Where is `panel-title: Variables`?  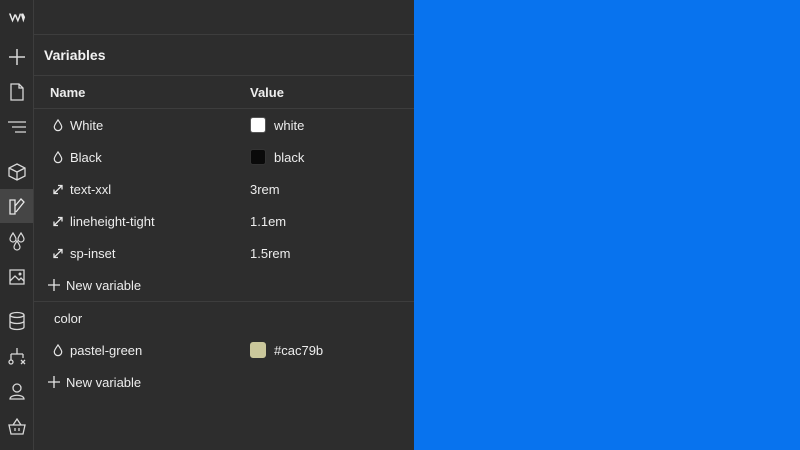
panel-title: Variables is located at coordinates (75, 55).